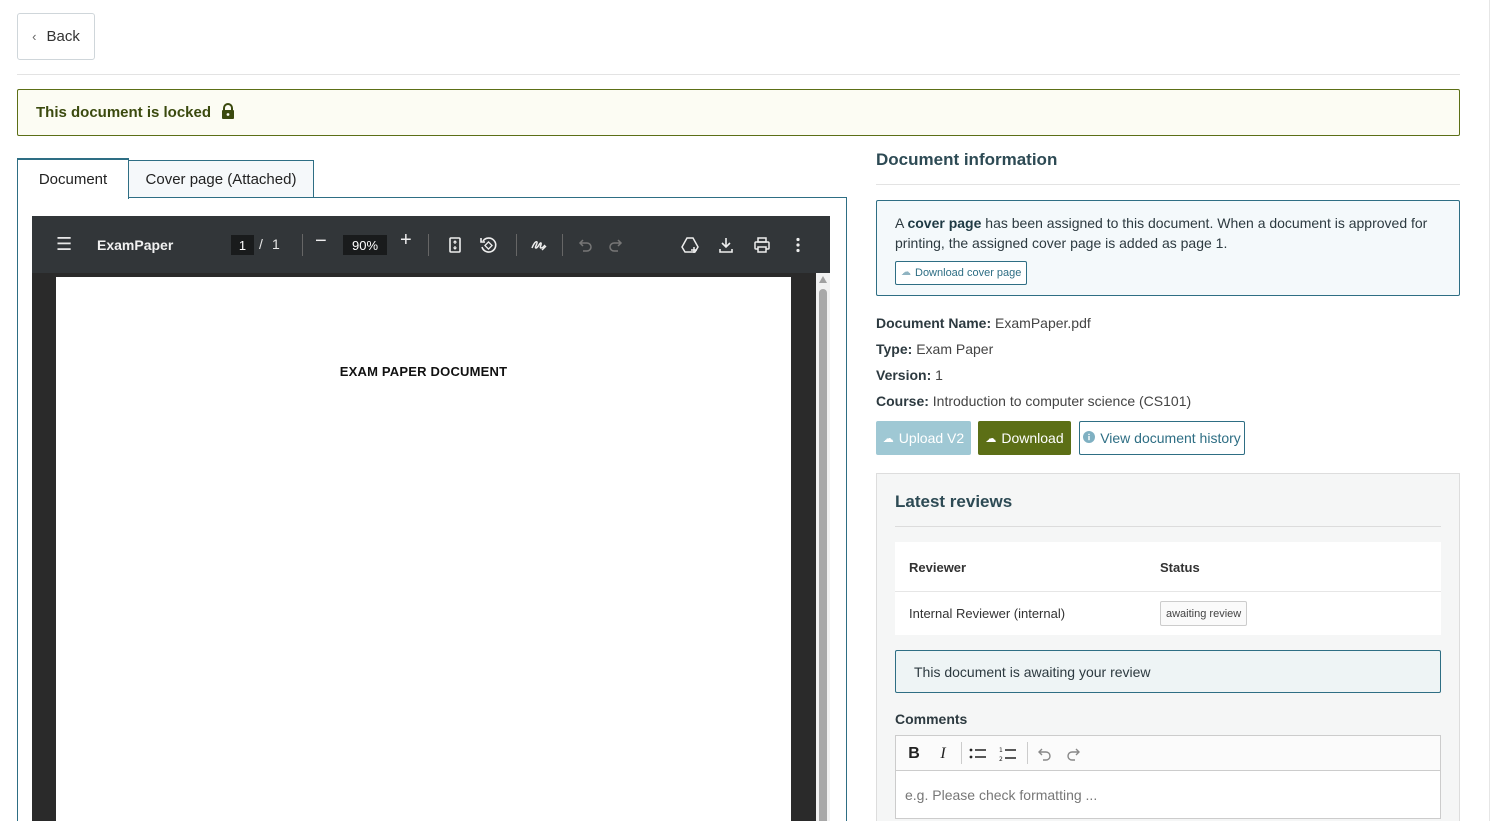  Describe the element at coordinates (823, 279) in the screenshot. I see `scroll-up-icon` at that location.